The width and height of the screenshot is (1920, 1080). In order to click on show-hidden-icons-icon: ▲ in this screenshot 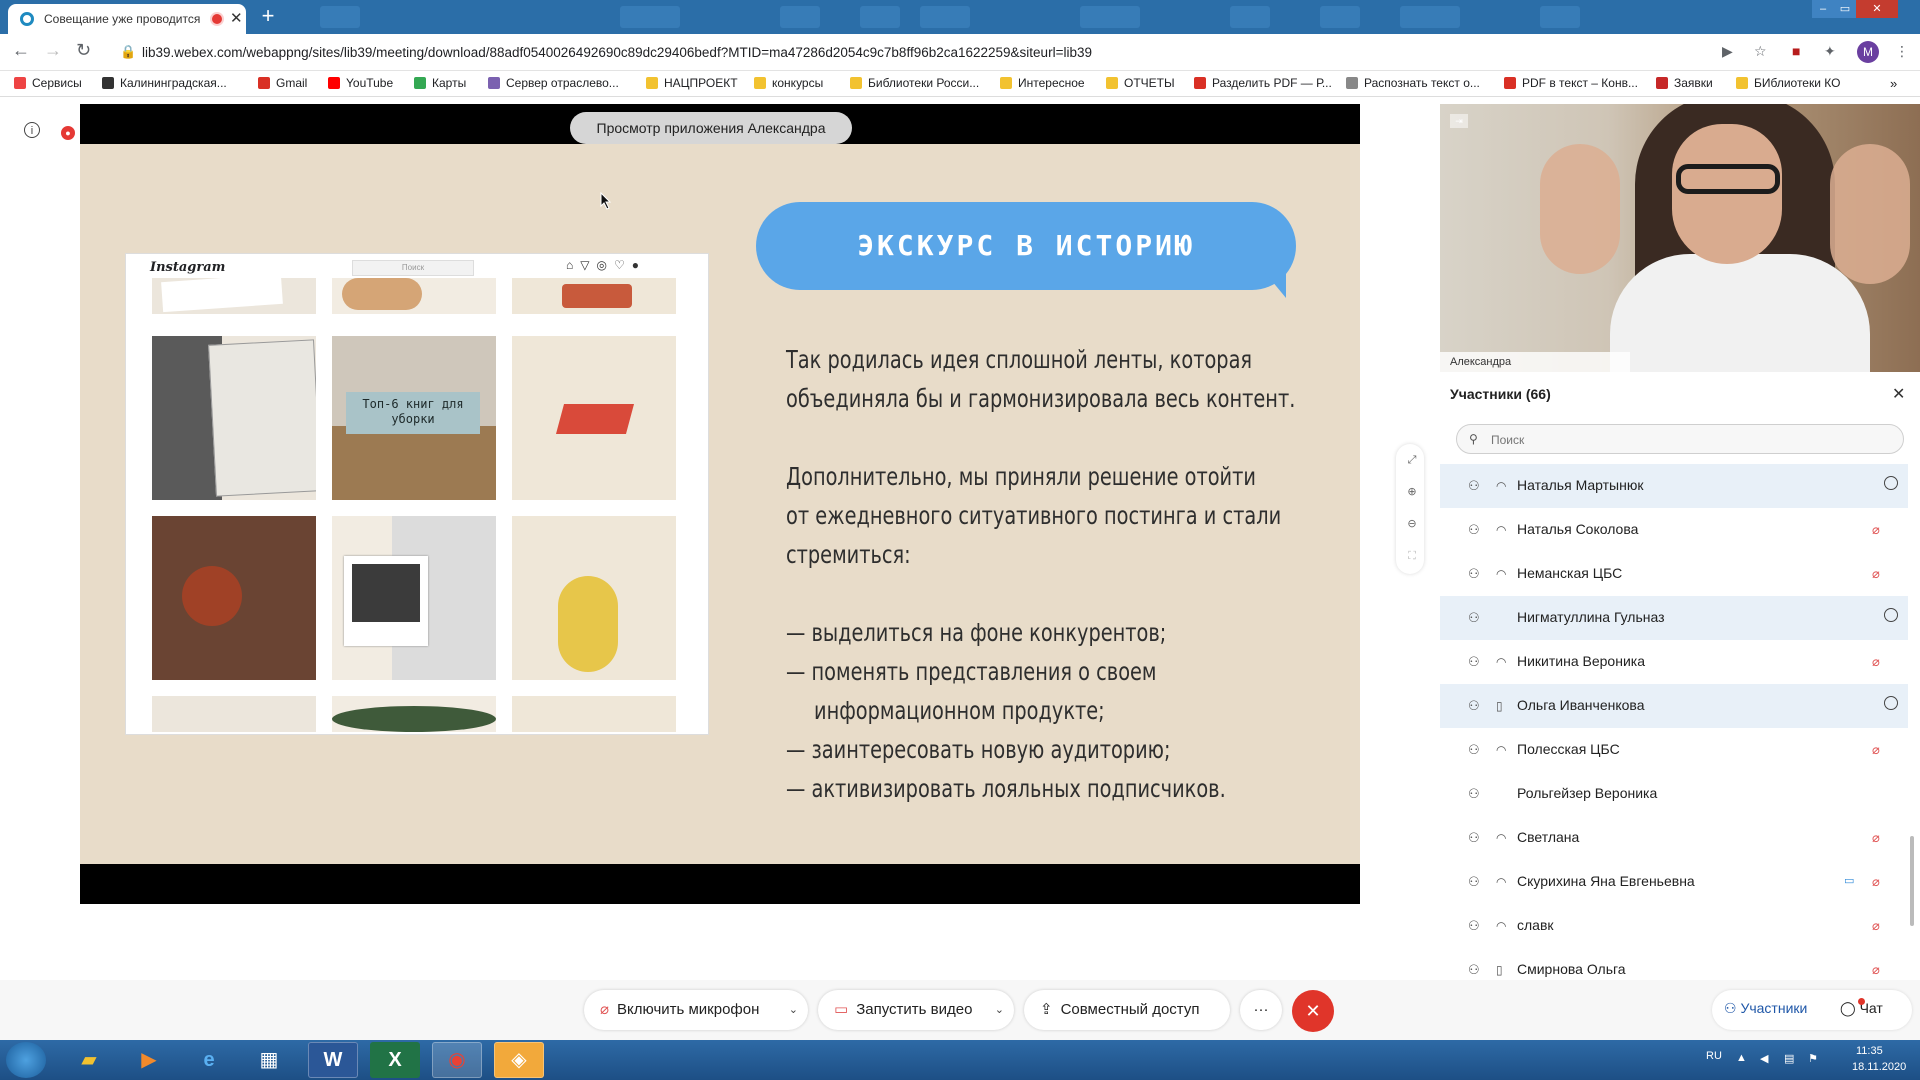, I will do `click(1741, 1058)`.